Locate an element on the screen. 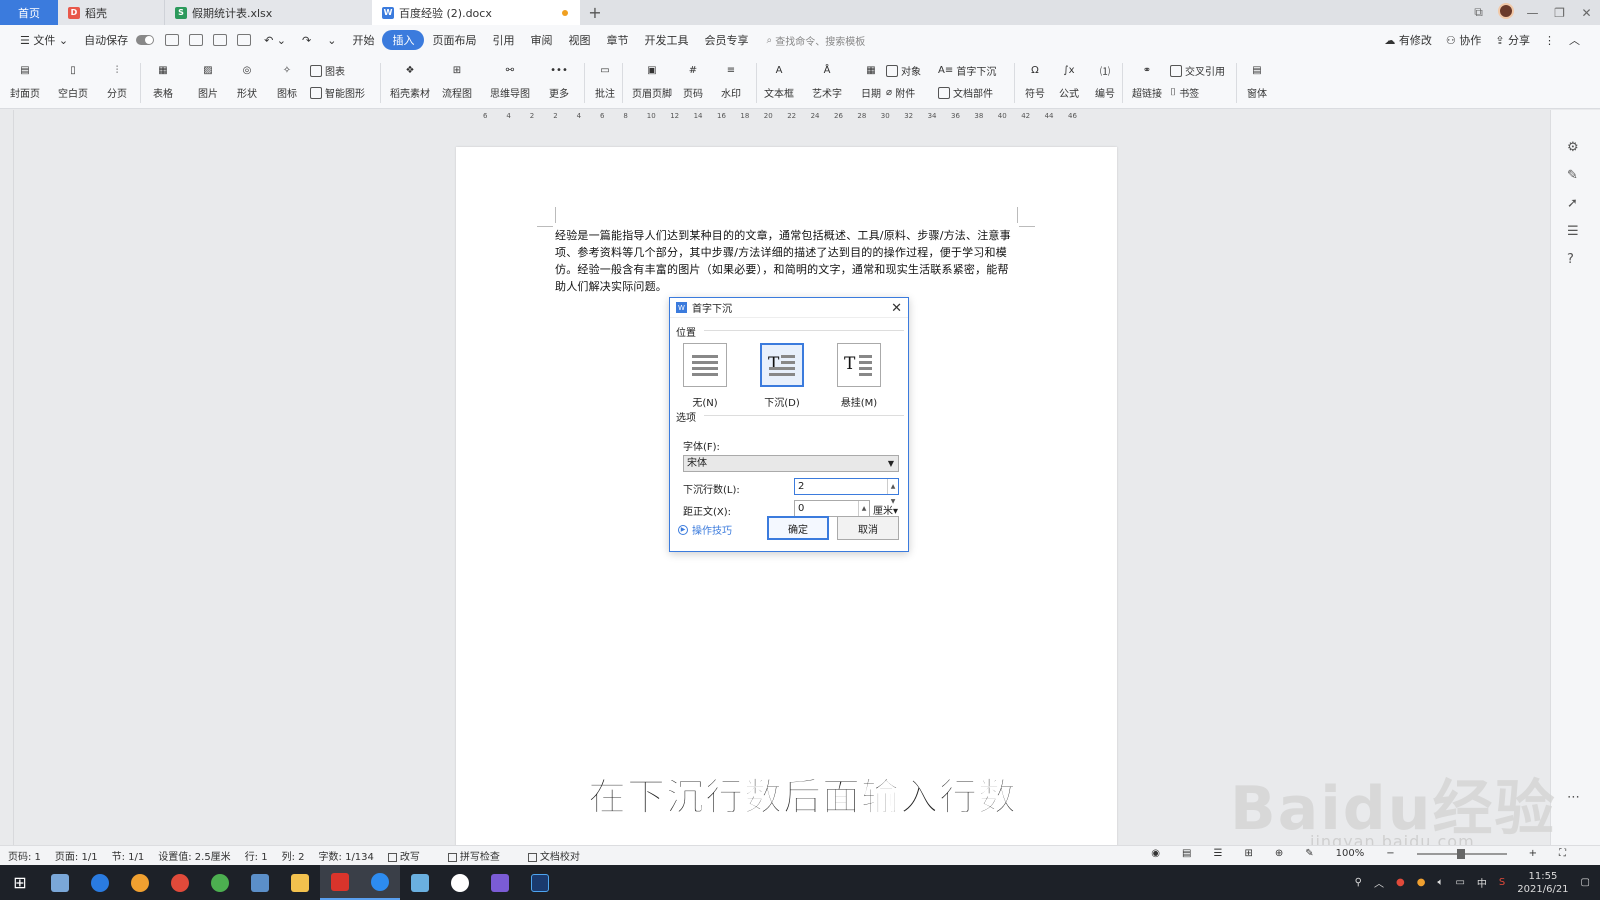 The image size is (1600, 900). table-button: ▦ 表格 is located at coordinates (163, 80).